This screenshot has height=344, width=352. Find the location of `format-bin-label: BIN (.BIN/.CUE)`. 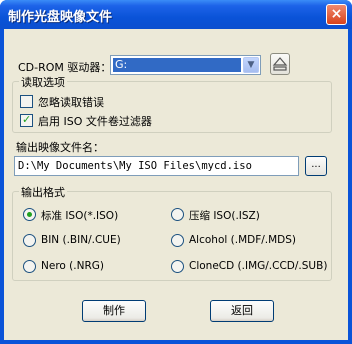

format-bin-label: BIN (.BIN/.CUE) is located at coordinates (81, 240).